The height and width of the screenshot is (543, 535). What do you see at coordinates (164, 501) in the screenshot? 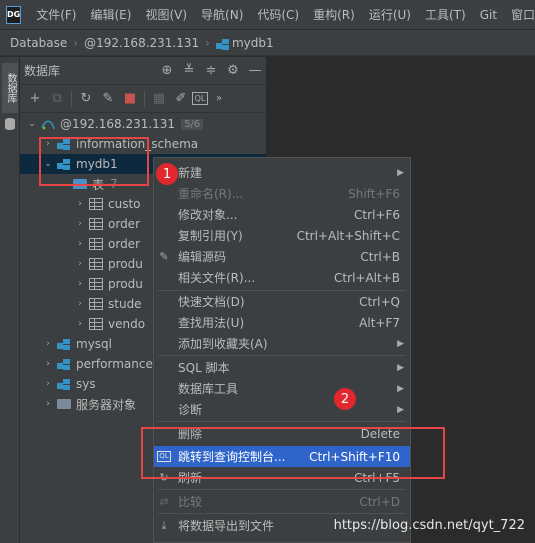
I see `compare-icon: ⇄` at bounding box center [164, 501].